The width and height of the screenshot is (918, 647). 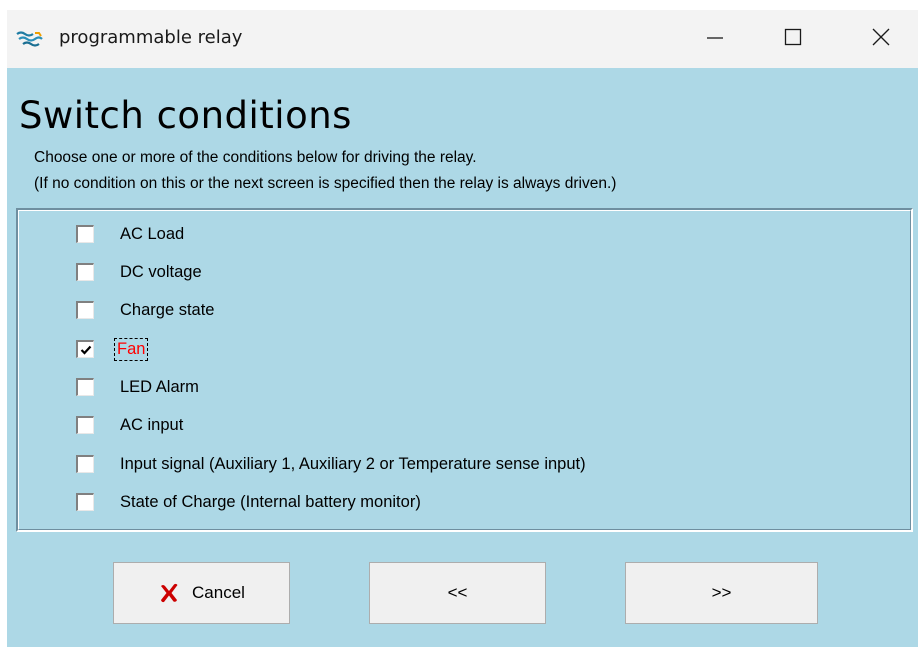 I want to click on condition-ac-load: AC Load, so click(x=130, y=234).